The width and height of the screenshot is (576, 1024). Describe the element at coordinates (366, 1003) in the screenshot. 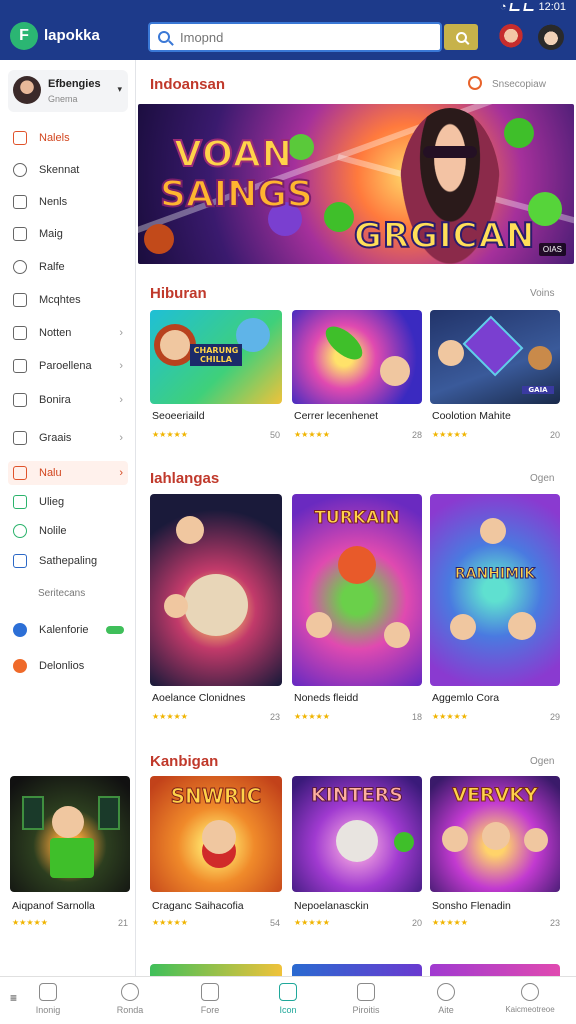

I see `nav-item-piroitis: Piroitis` at that location.